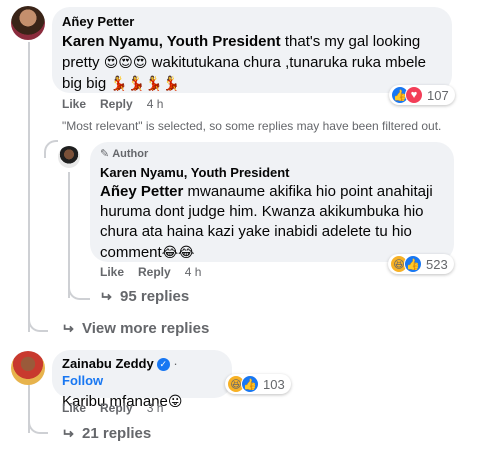 The image size is (483, 451). Describe the element at coordinates (120, 372) in the screenshot. I see `comment-author-row: Zainabu Zeddy ✓ · Follow` at that location.